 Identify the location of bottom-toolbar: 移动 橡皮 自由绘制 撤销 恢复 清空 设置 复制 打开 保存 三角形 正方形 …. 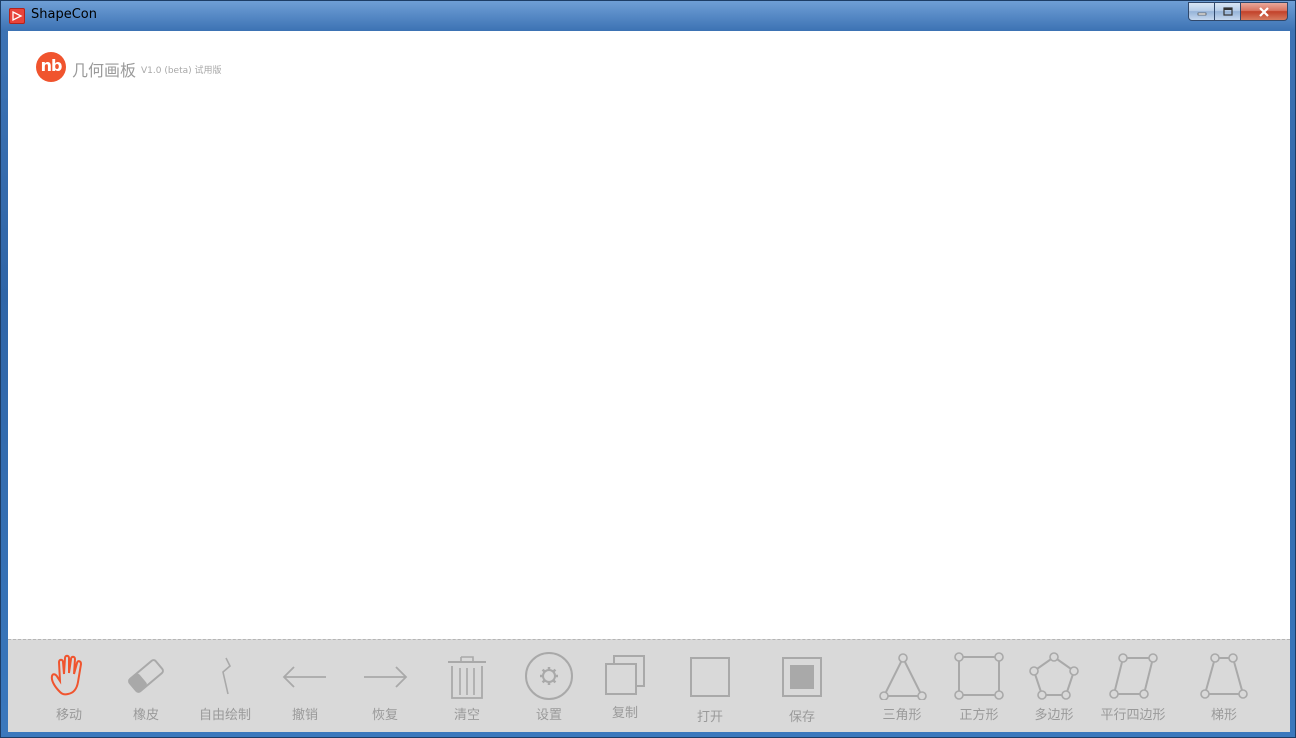
(649, 685).